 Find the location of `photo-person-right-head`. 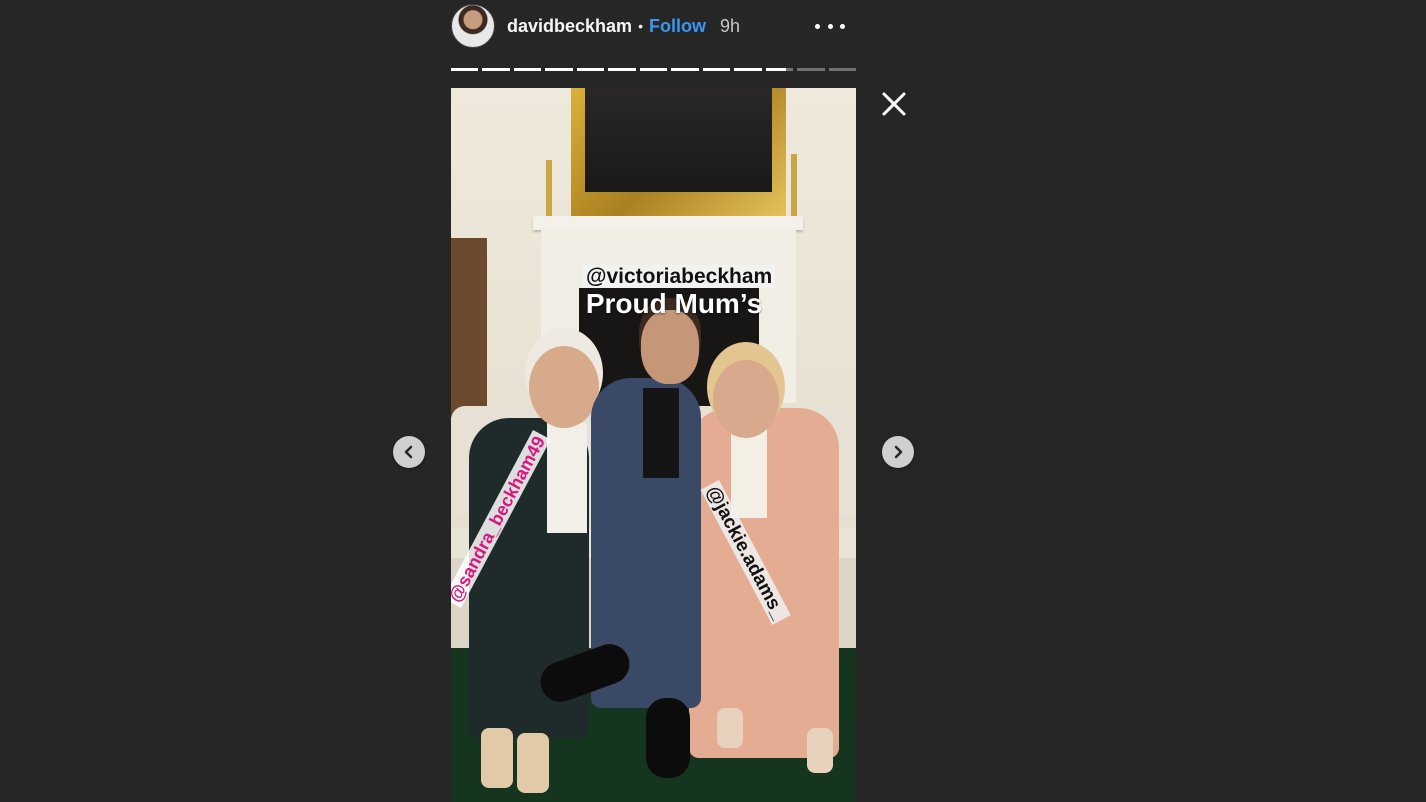

photo-person-right-head is located at coordinates (746, 399).